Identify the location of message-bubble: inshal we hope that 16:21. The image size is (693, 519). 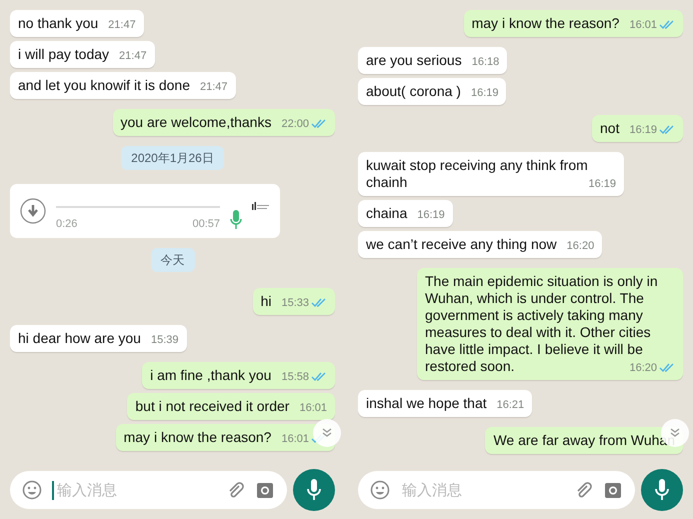
(445, 403).